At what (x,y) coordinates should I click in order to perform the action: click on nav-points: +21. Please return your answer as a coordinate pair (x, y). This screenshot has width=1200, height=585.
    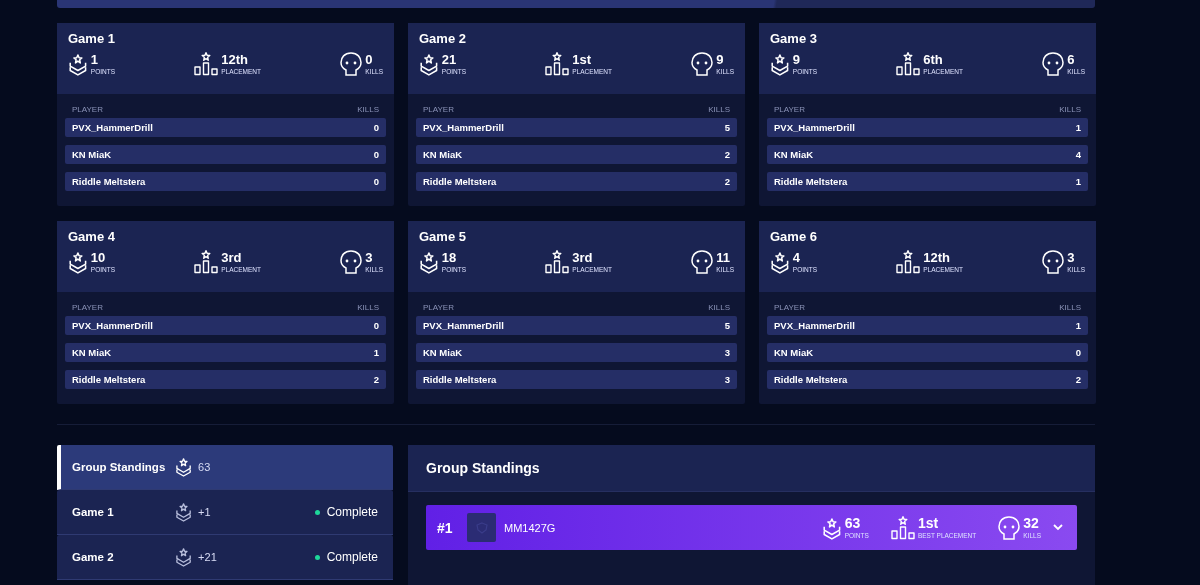
    Looking at the image, I should click on (207, 557).